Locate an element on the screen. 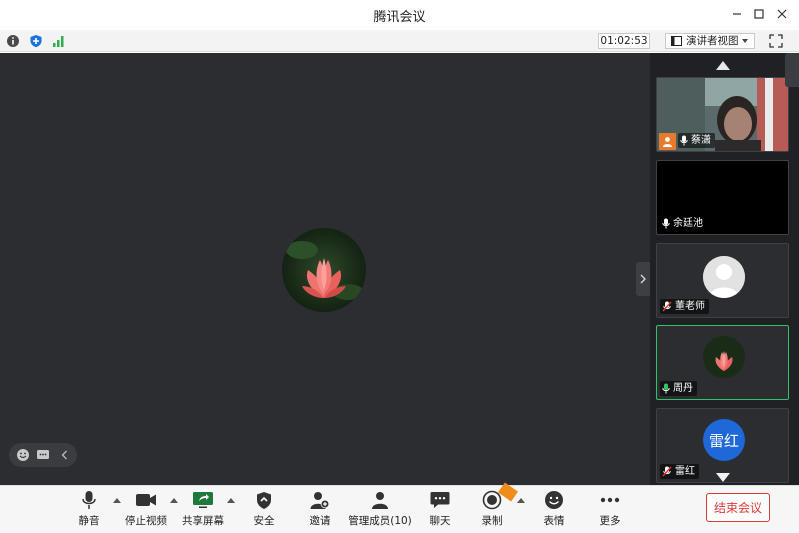  maximize-button is located at coordinates (759, 14).